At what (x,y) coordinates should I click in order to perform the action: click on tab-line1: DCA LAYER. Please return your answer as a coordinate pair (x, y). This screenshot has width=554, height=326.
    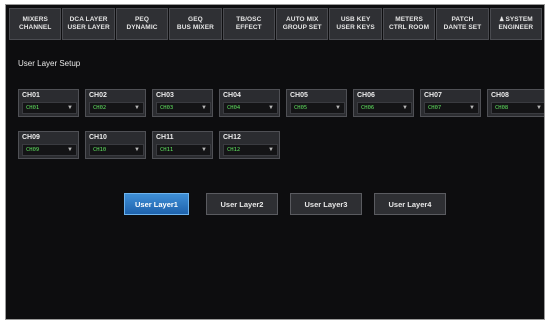
    Looking at the image, I should click on (88, 19).